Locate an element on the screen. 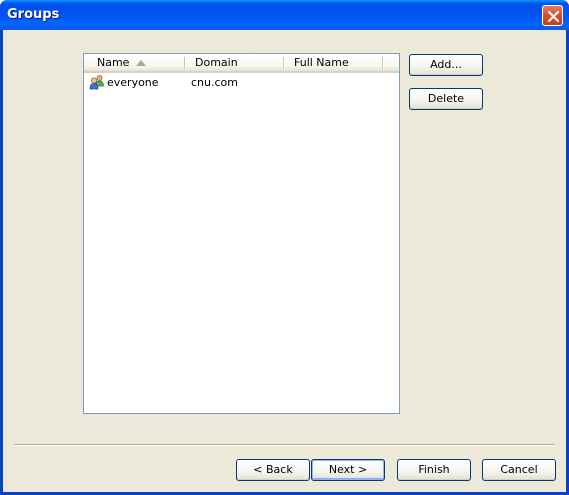 This screenshot has height=495, width=569. title-bar: Groups is located at coordinates (284, 15).